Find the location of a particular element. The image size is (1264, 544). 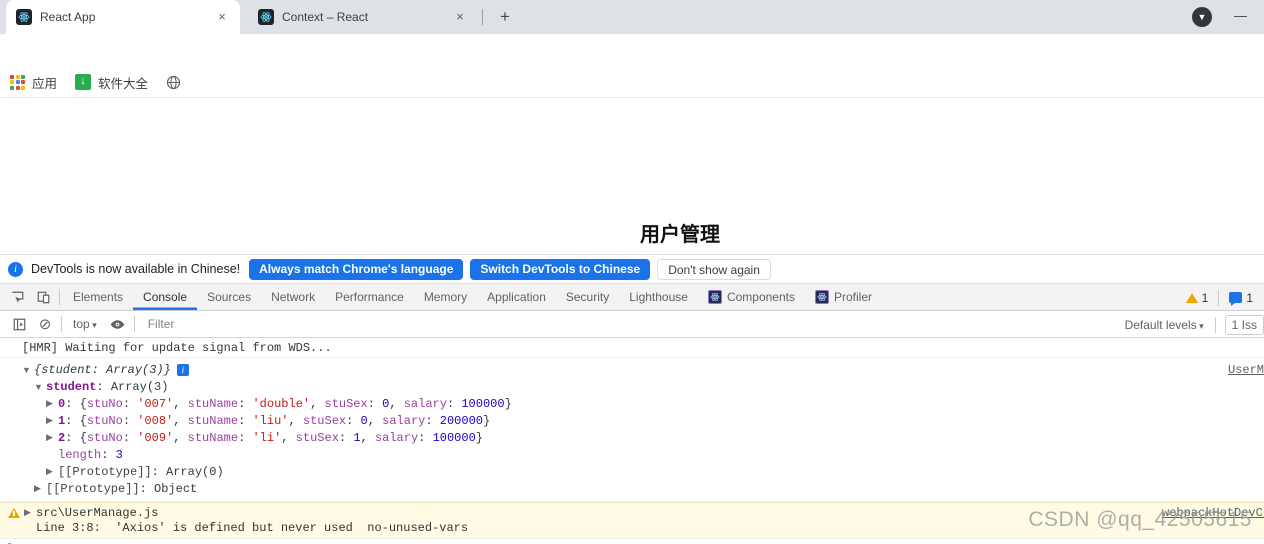

browser-tab-strip: React App × Context – React × + ▼ — is located at coordinates (632, 17).